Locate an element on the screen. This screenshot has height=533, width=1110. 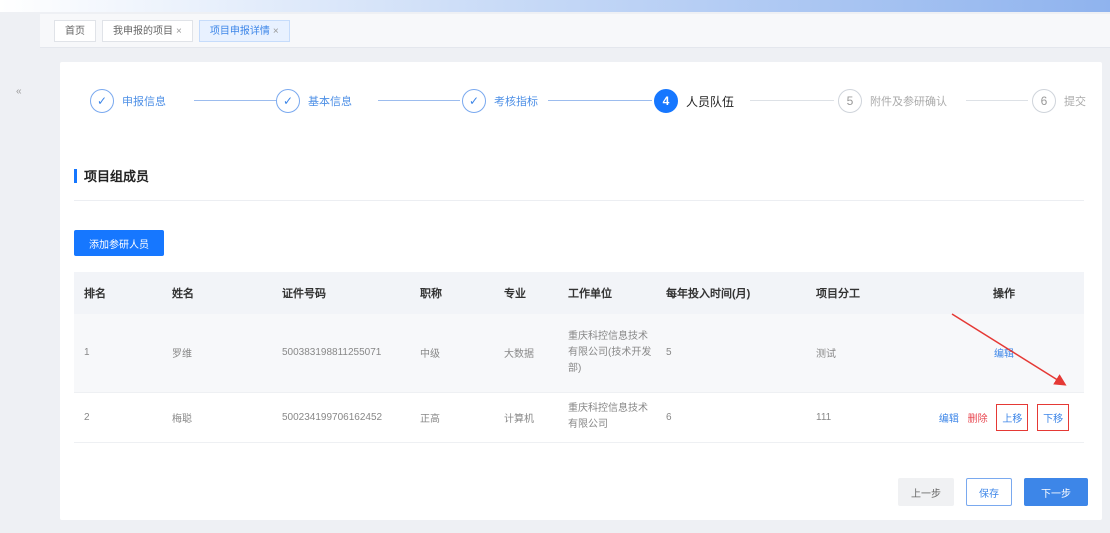
step-label: 考核指标 is located at coordinates (516, 102).